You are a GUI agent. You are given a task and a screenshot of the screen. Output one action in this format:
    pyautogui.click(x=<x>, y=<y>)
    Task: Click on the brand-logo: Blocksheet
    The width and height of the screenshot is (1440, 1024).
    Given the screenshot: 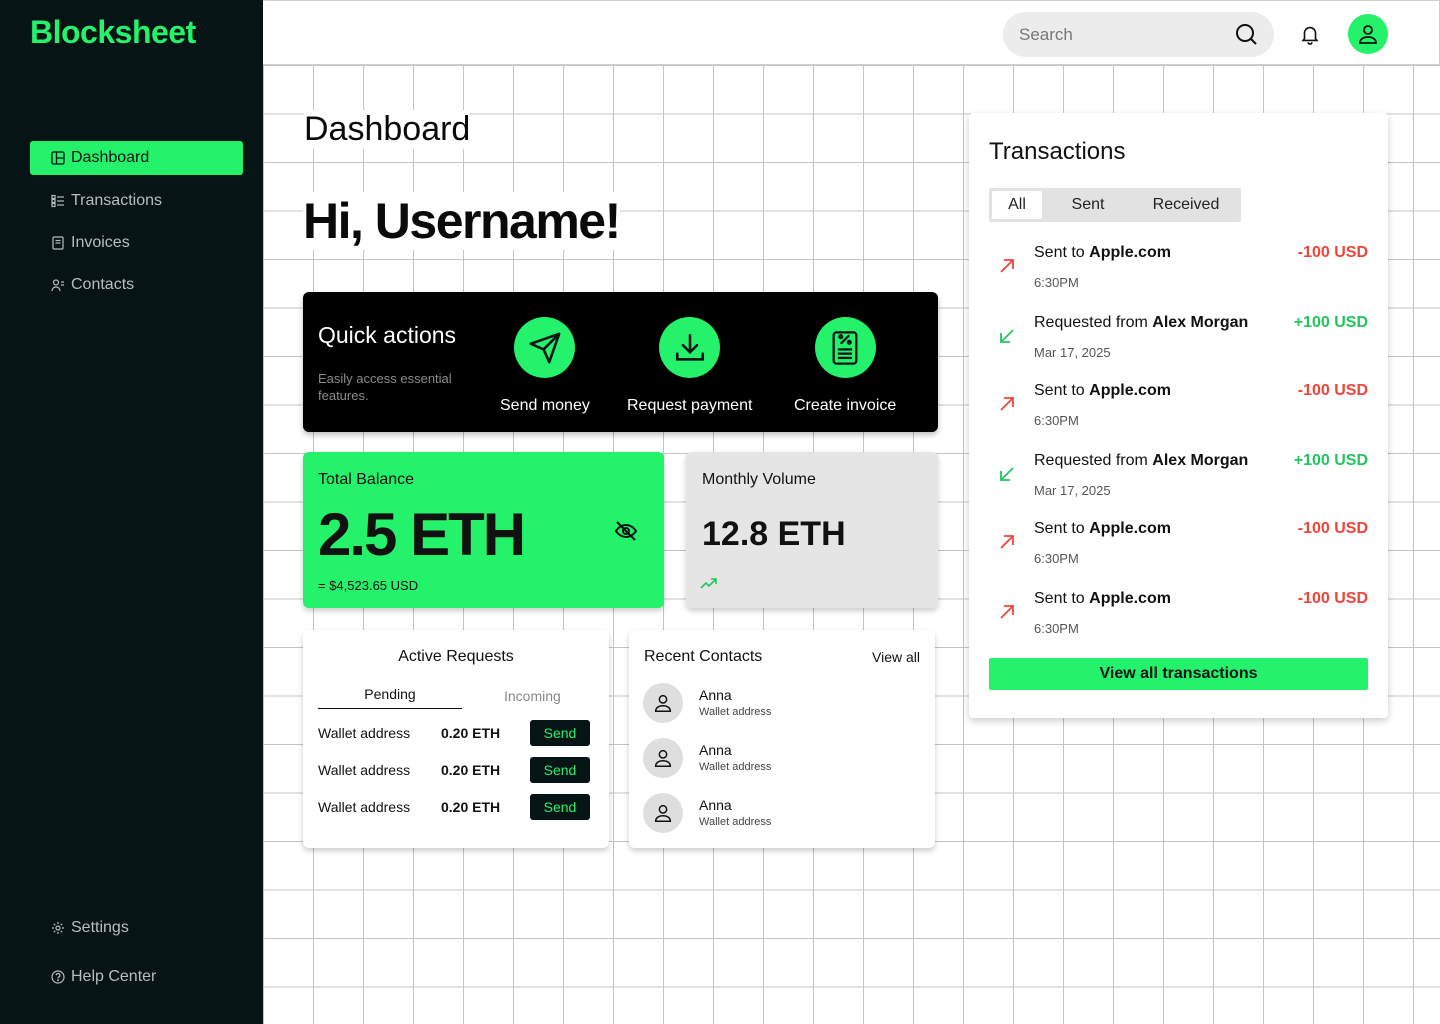 What is the action you would take?
    pyautogui.click(x=113, y=32)
    